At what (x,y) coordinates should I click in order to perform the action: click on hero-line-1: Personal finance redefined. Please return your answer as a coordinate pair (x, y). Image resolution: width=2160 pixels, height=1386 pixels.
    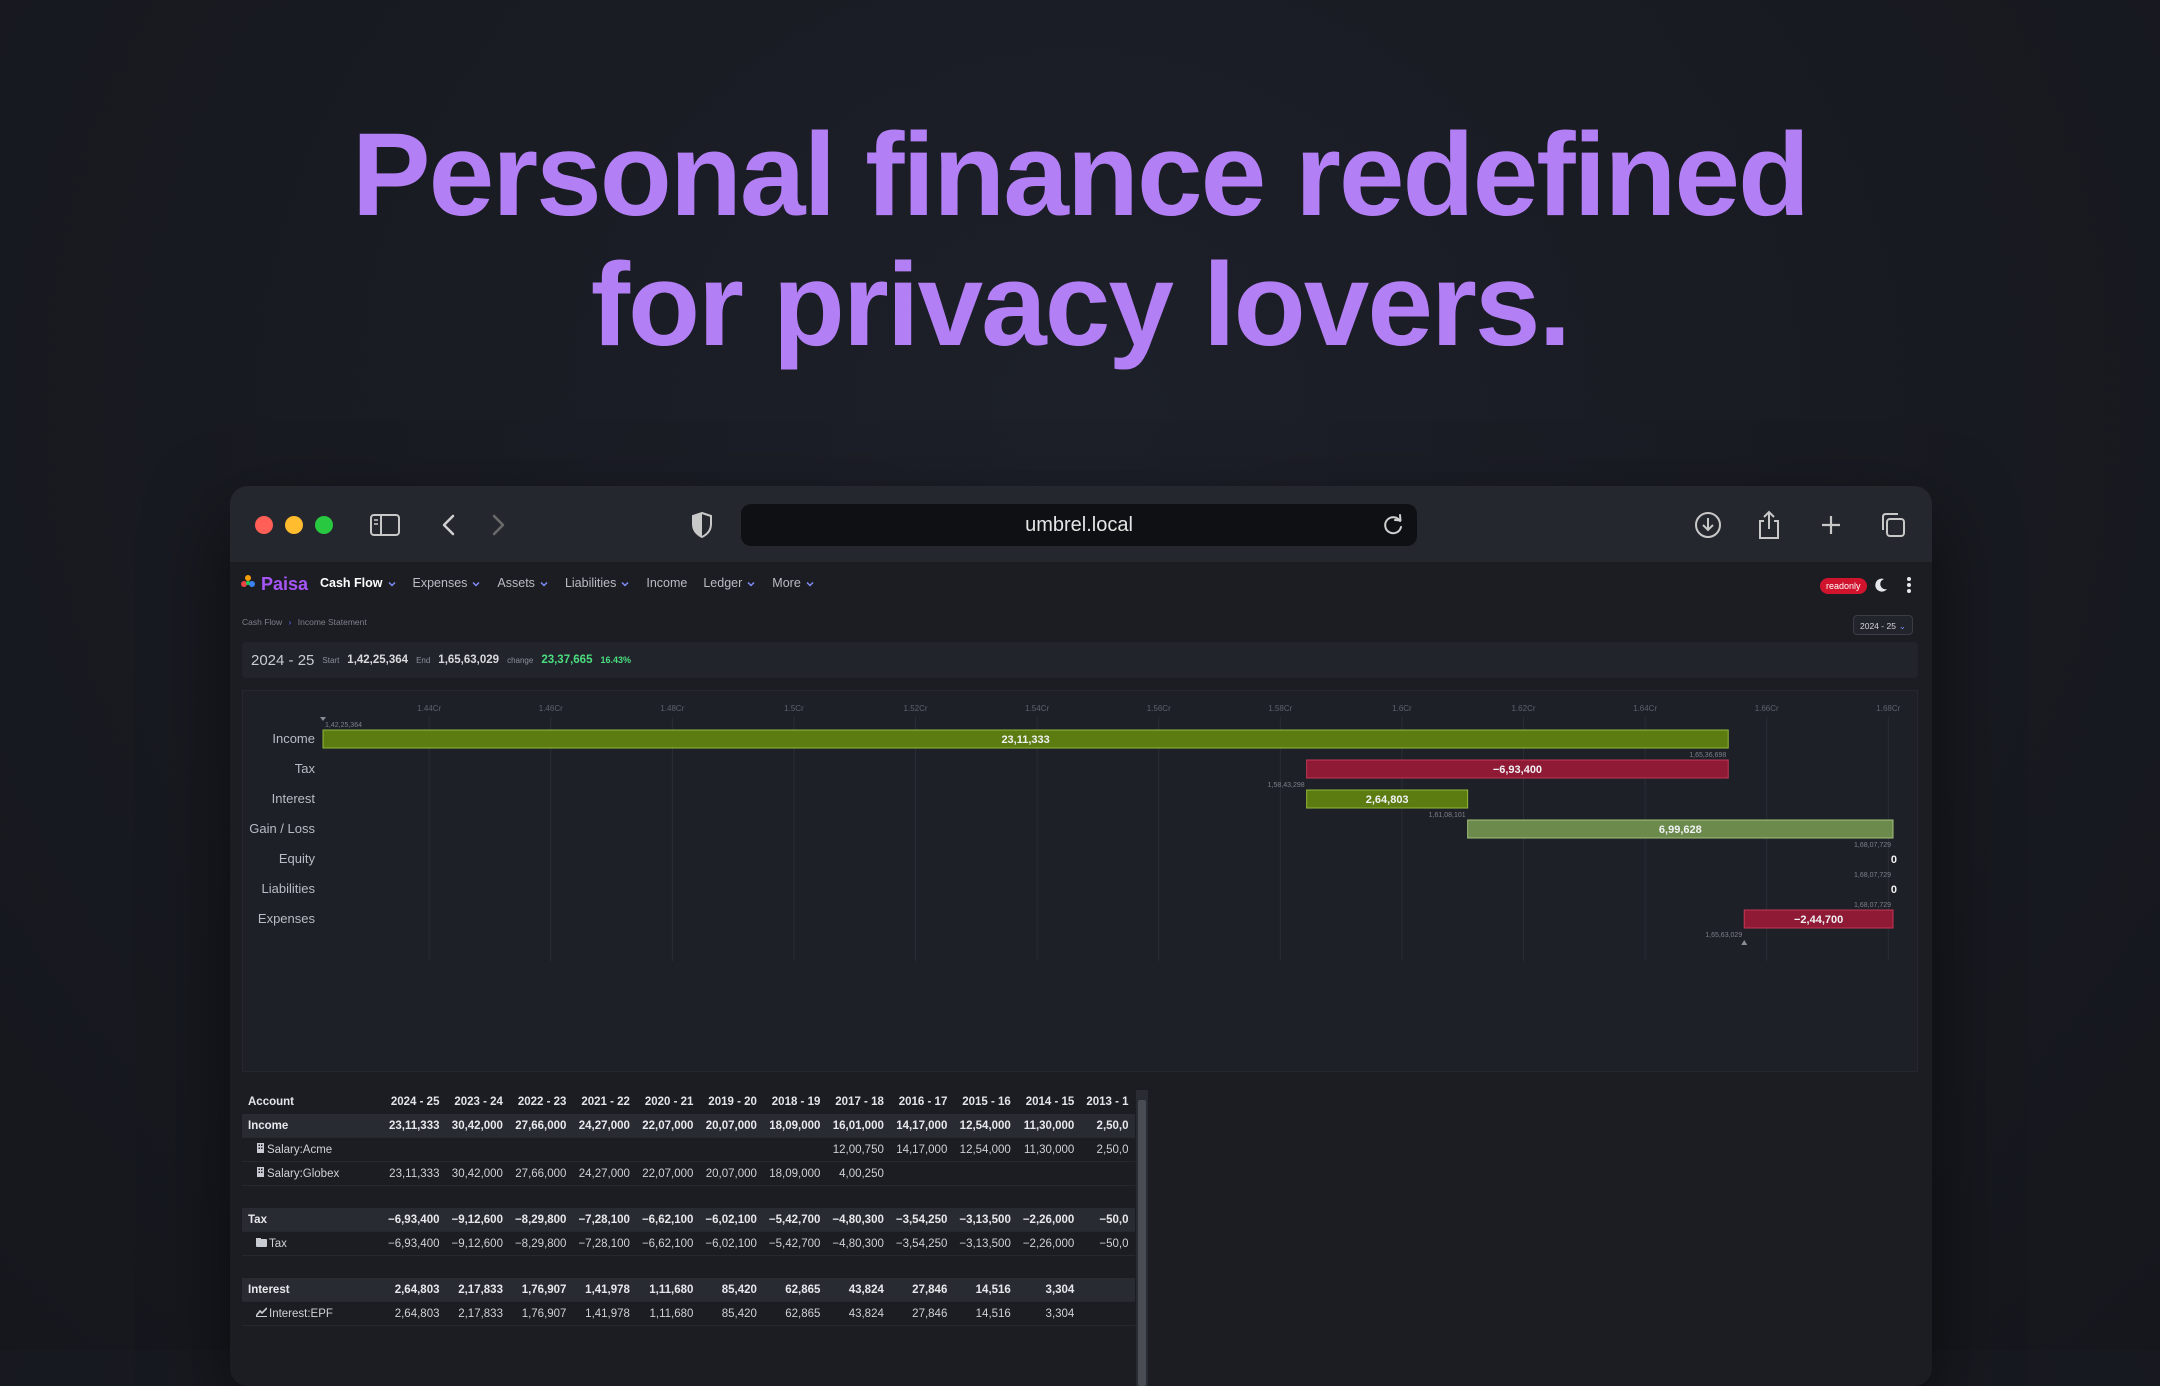
    Looking at the image, I should click on (1080, 175).